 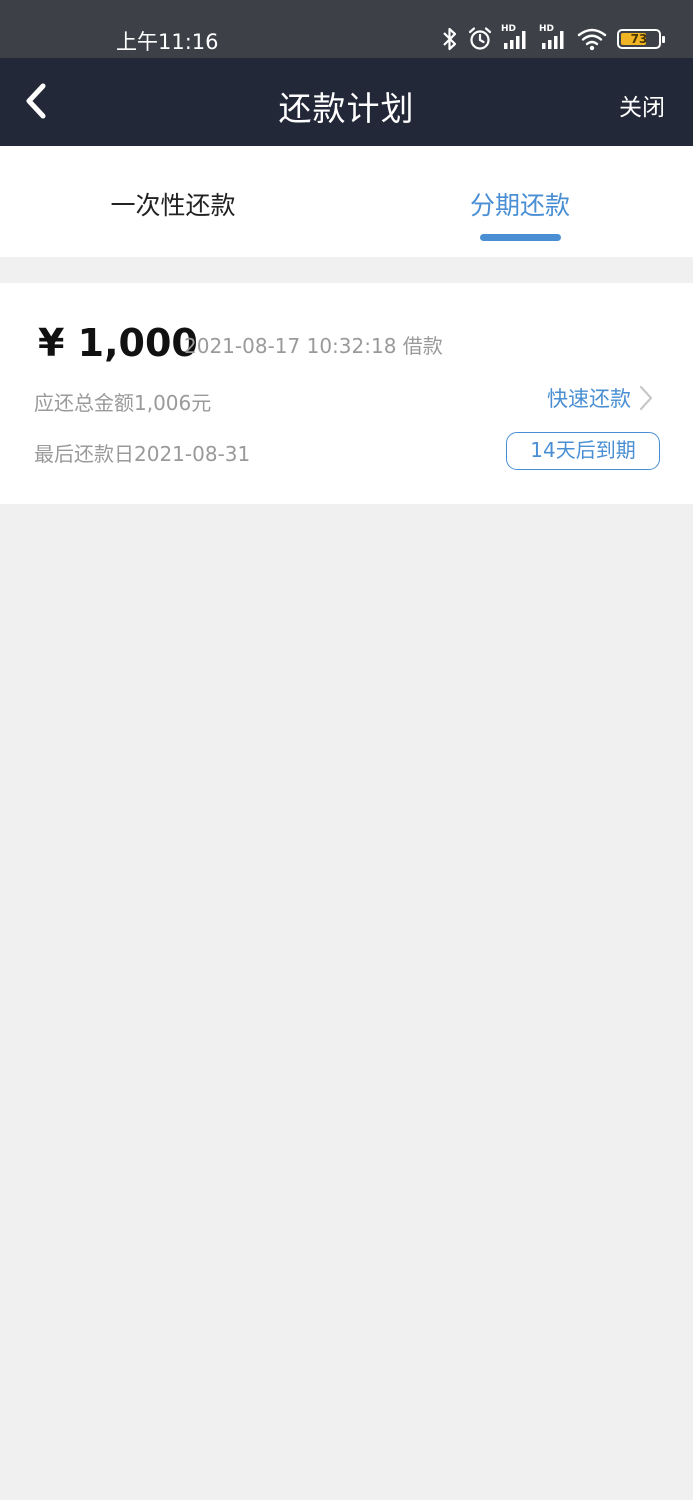 I want to click on close-button: 关闭, so click(x=642, y=105).